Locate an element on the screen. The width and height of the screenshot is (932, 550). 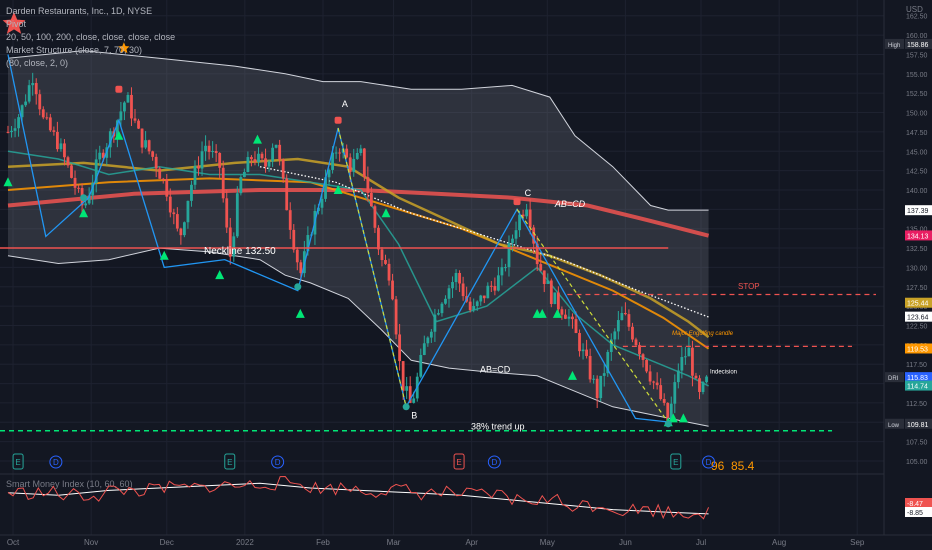
price-tick-label: 147.50 is located at coordinates (917, 133).